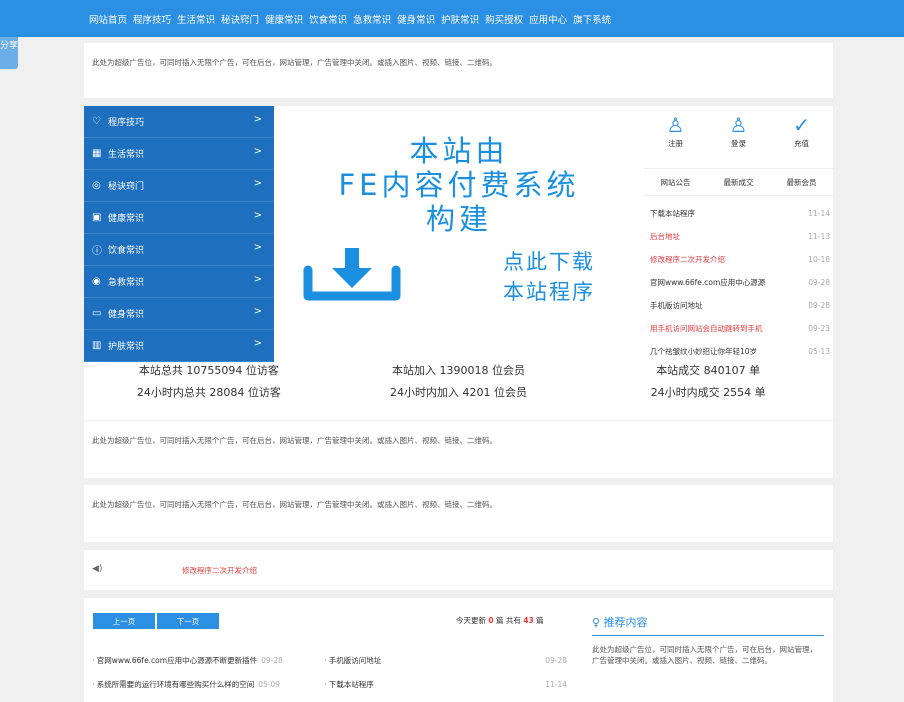 This screenshot has width=904, height=702. I want to click on stat-item: 24小时内成交 2554 单, so click(708, 392).